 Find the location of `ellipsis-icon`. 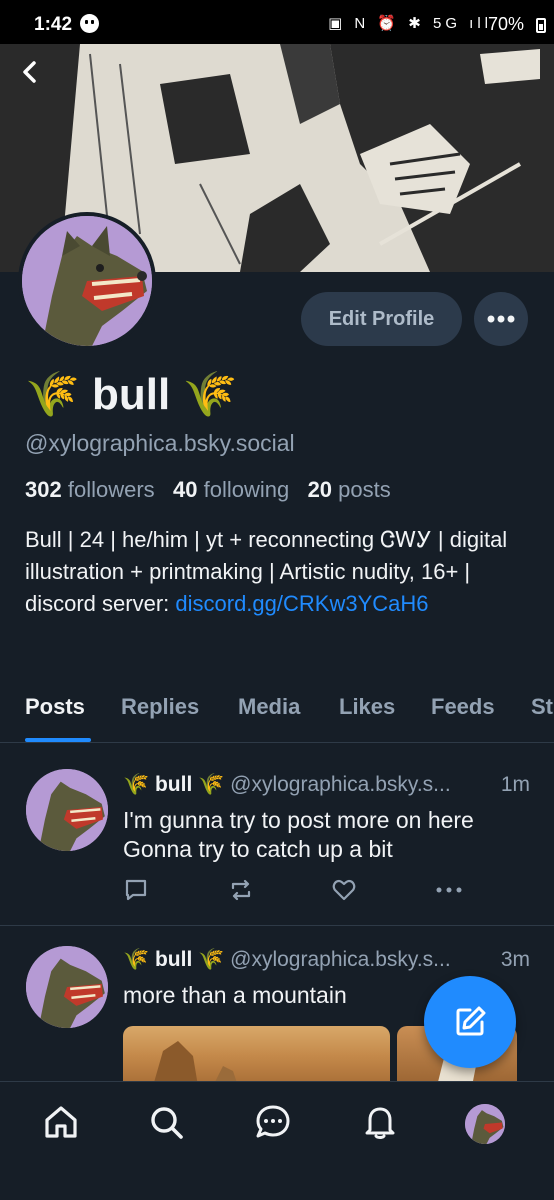

ellipsis-icon is located at coordinates (501, 319).